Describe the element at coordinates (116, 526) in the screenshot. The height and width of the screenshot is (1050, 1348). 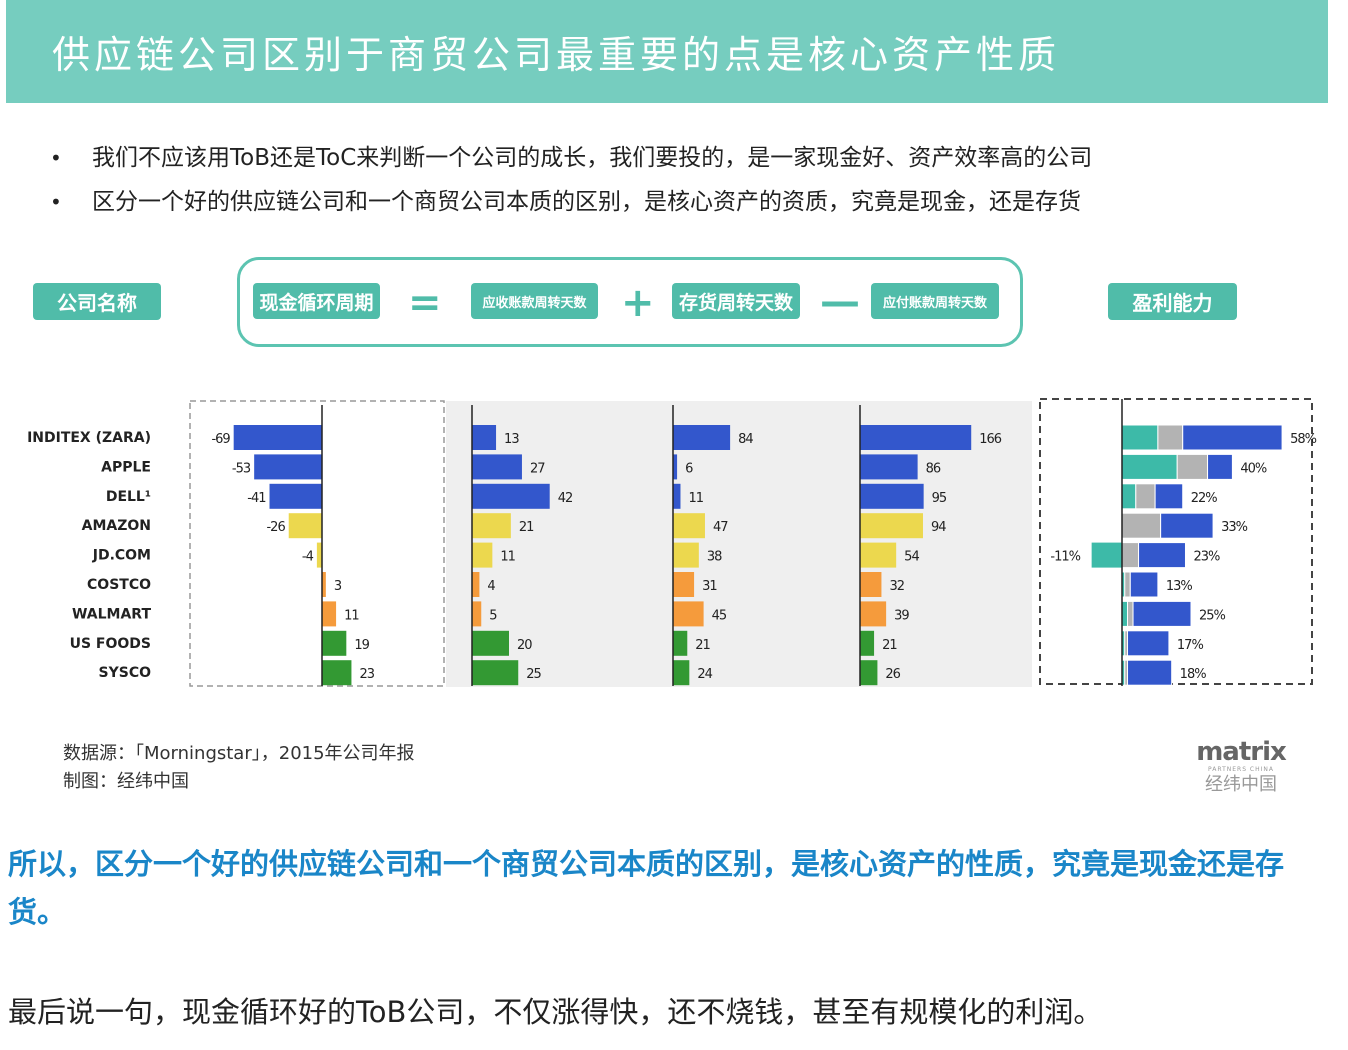
I see `category-label: AMAZON` at that location.